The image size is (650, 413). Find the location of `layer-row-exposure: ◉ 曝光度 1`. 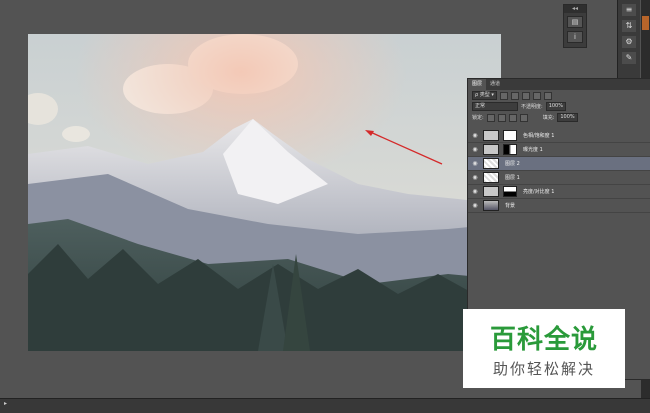

layer-row-exposure: ◉ 曝光度 1 is located at coordinates (559, 150).